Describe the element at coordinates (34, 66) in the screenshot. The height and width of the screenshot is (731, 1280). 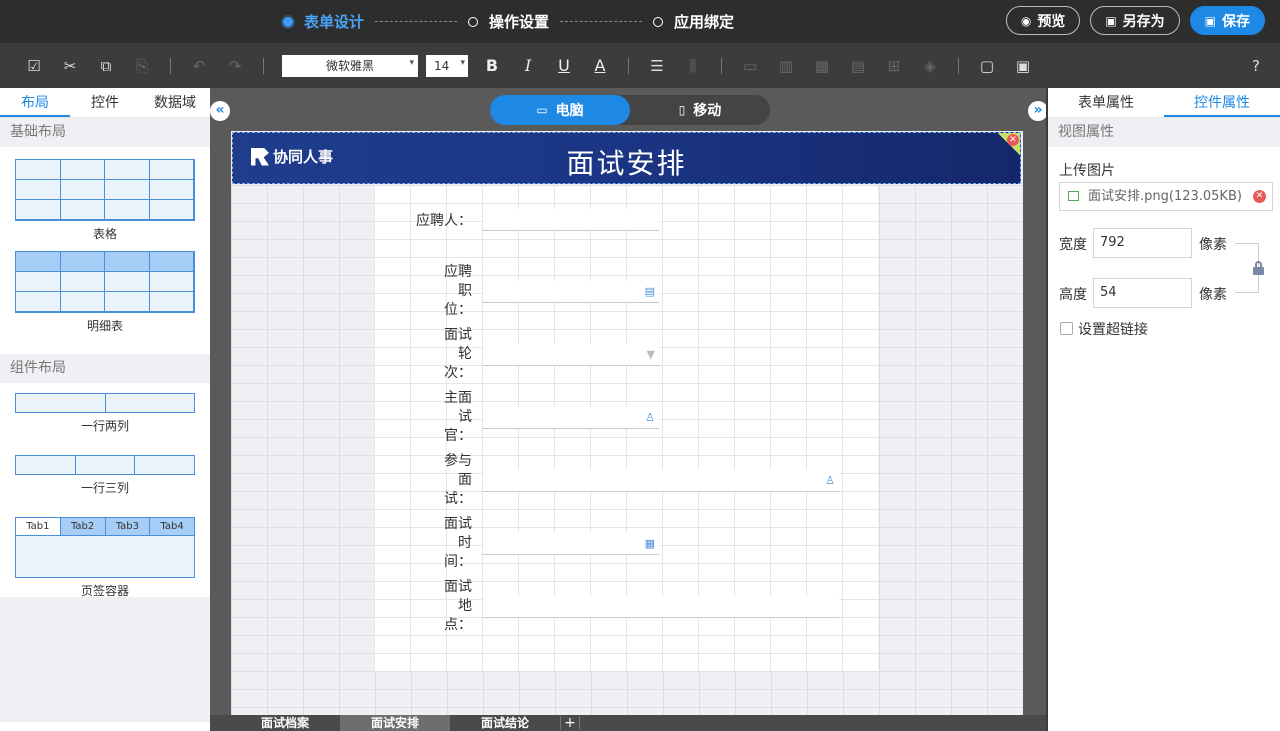
I see `check-icon: ☑` at that location.